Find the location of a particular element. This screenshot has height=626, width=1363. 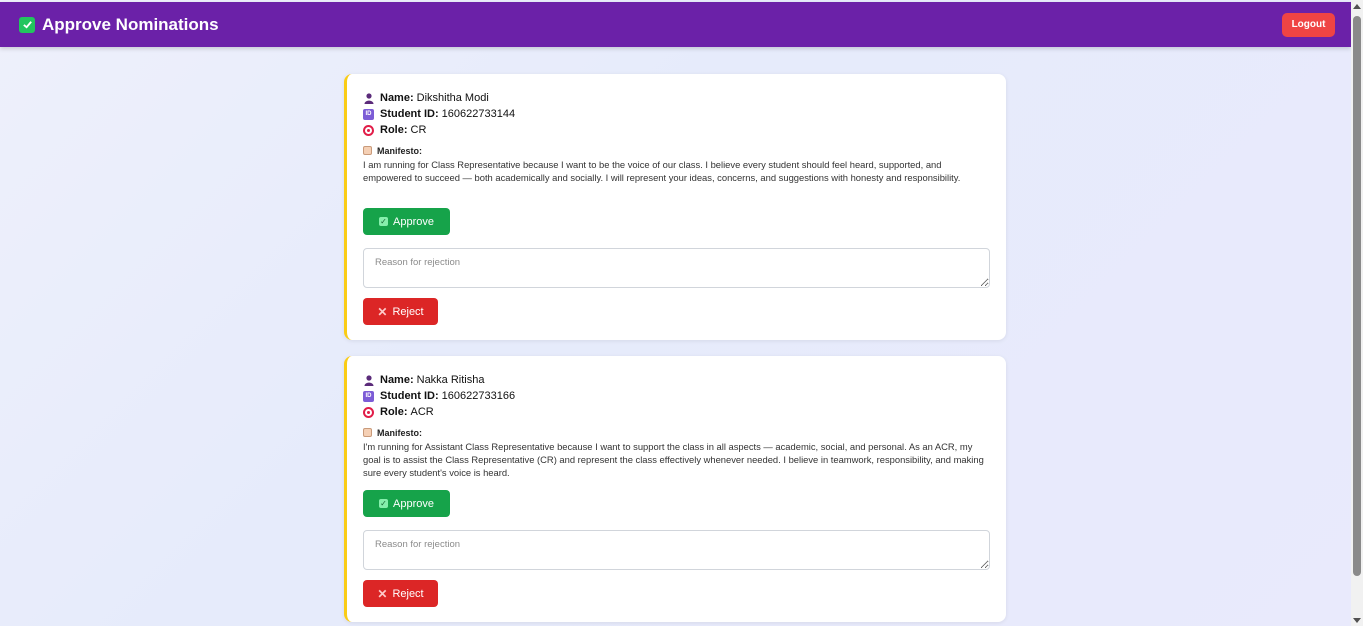

role-value: CR is located at coordinates (418, 130).